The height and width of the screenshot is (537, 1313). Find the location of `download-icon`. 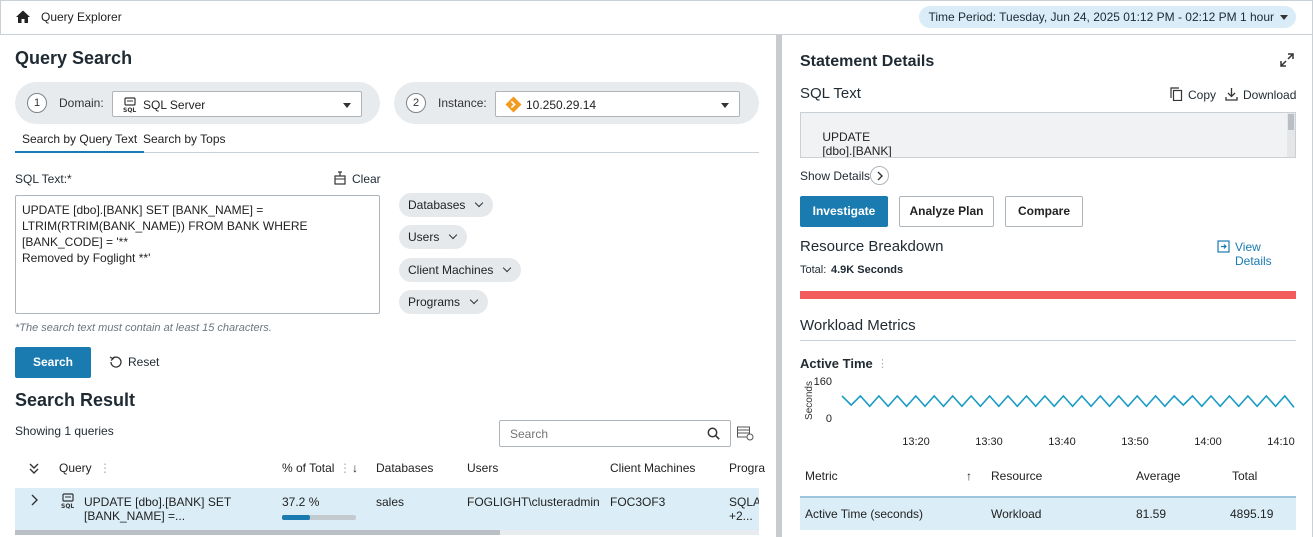

download-icon is located at coordinates (1231, 94).